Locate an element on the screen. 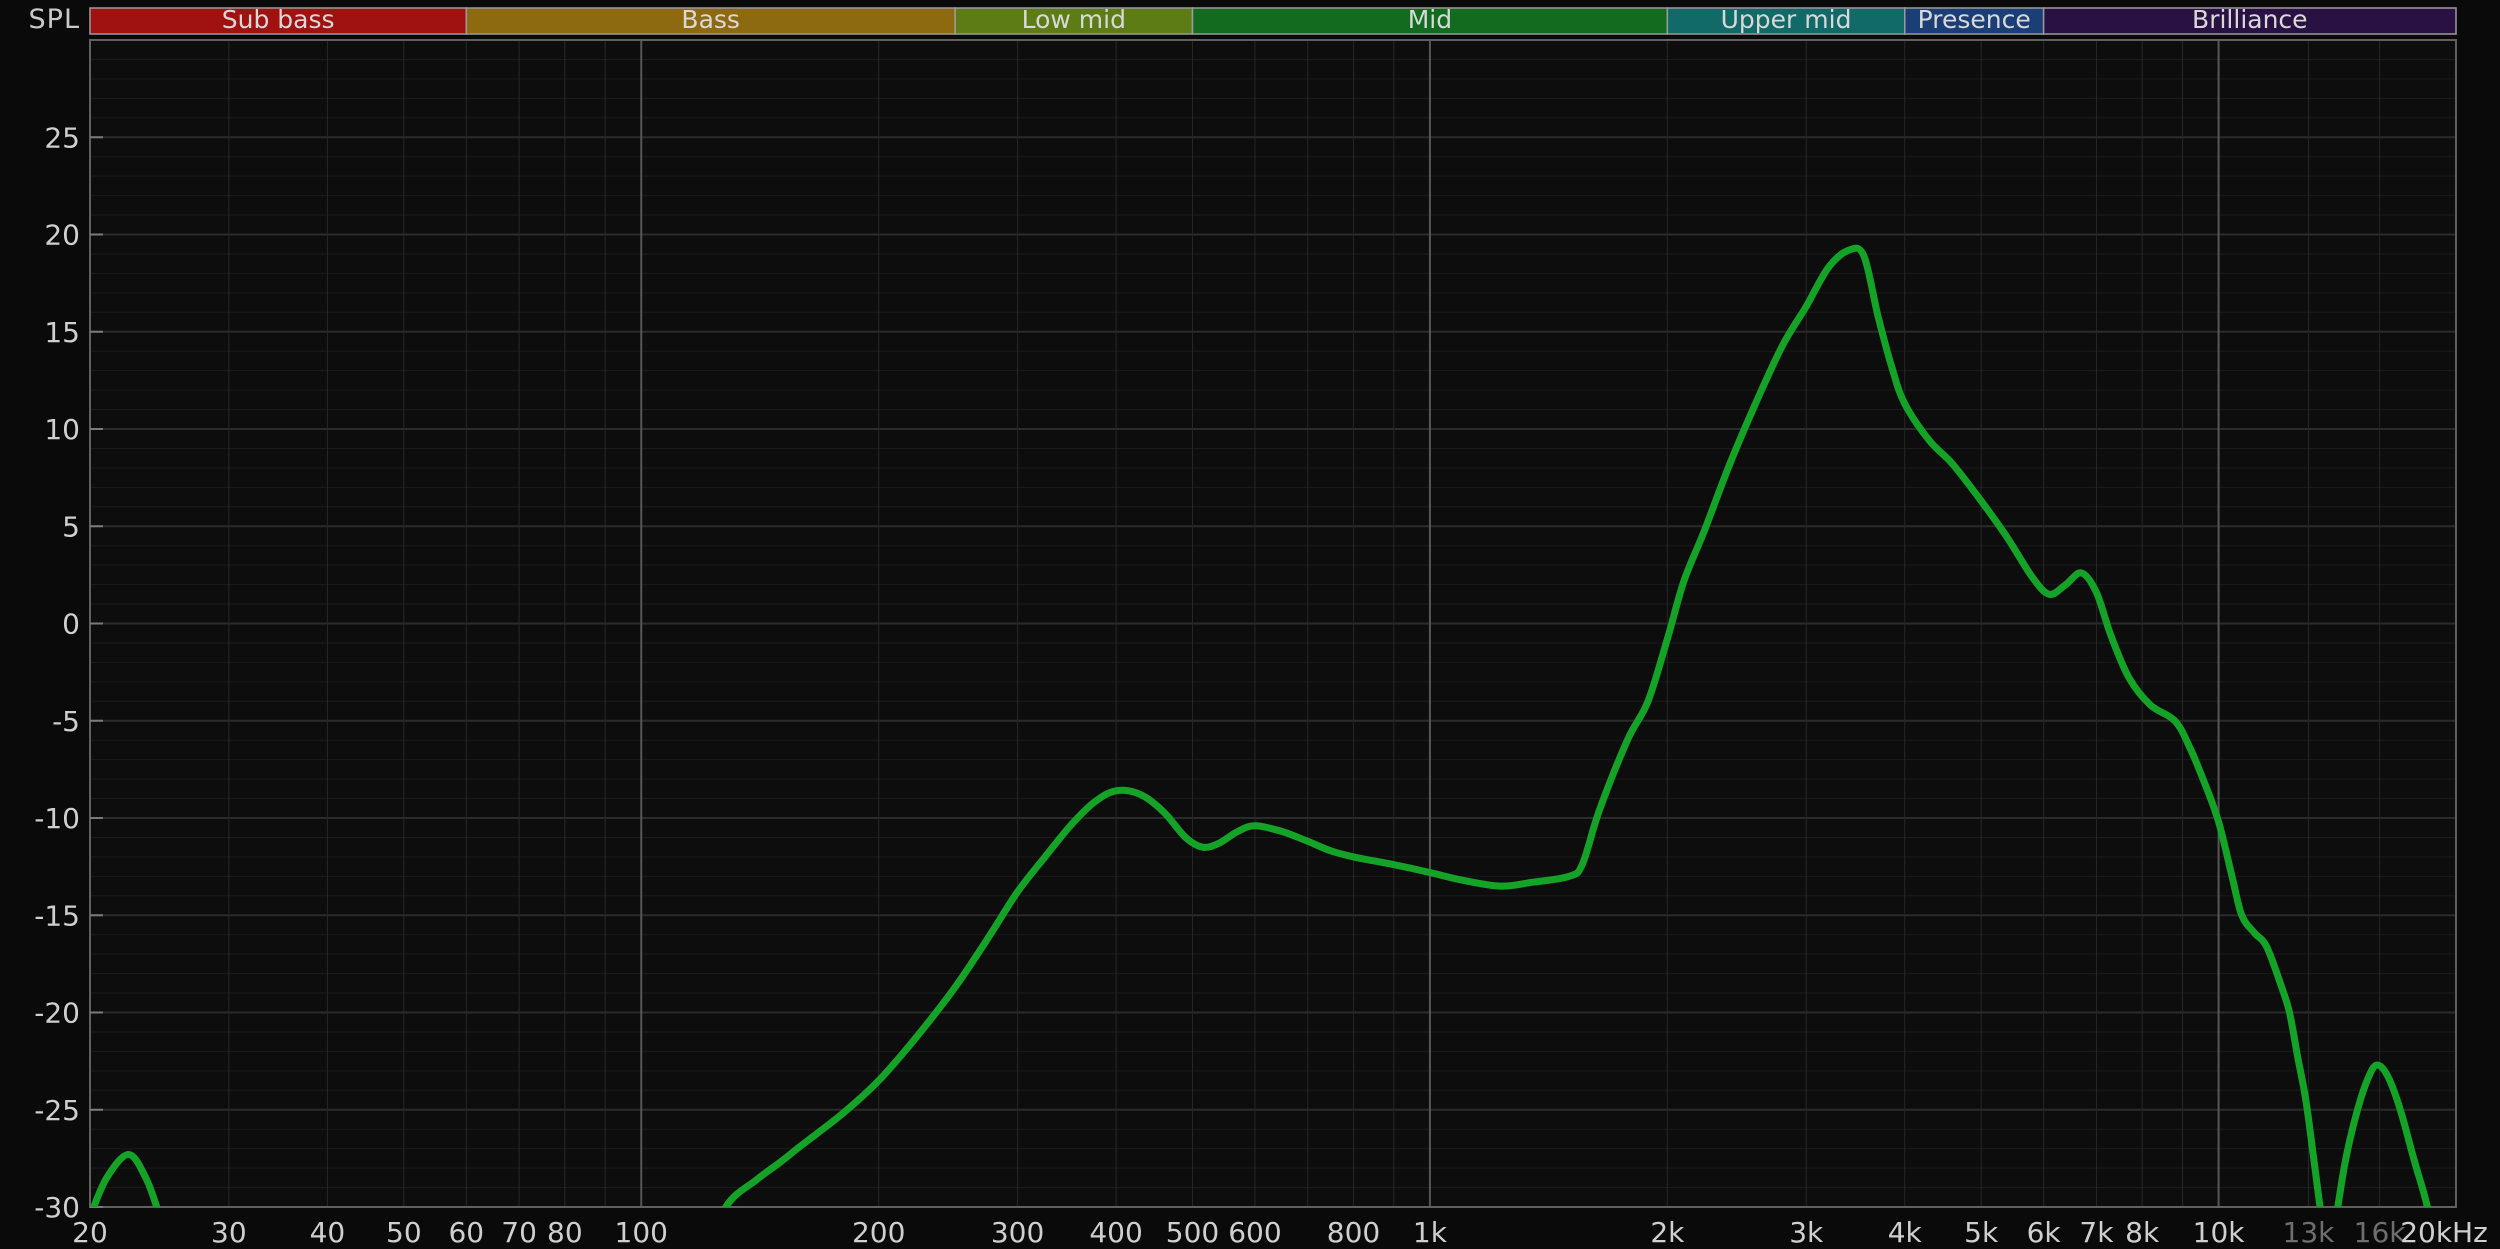  x-axis-label: 40 is located at coordinates (328, 1232).